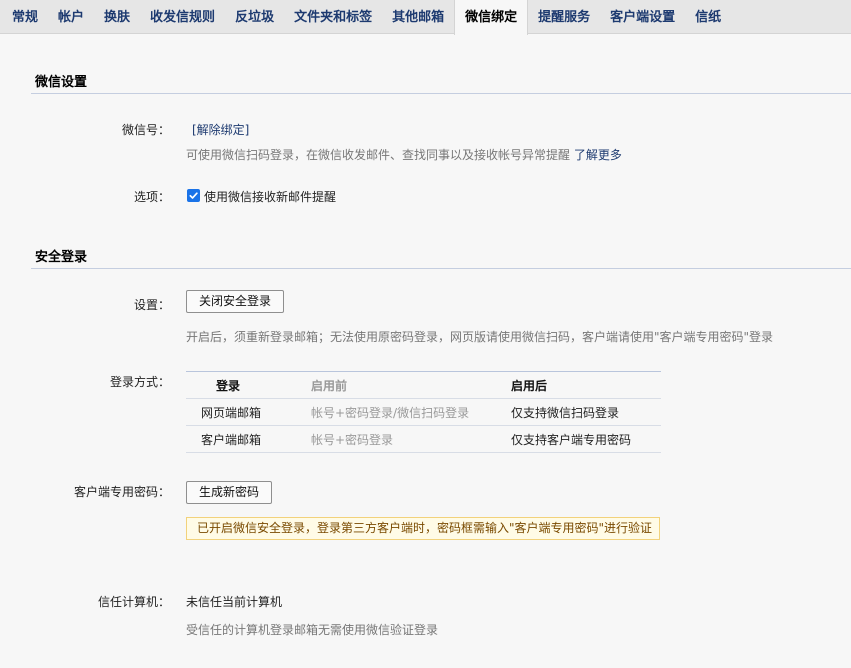  What do you see at coordinates (182, 17) in the screenshot?
I see `tab-mail-rules: 收发信规则` at bounding box center [182, 17].